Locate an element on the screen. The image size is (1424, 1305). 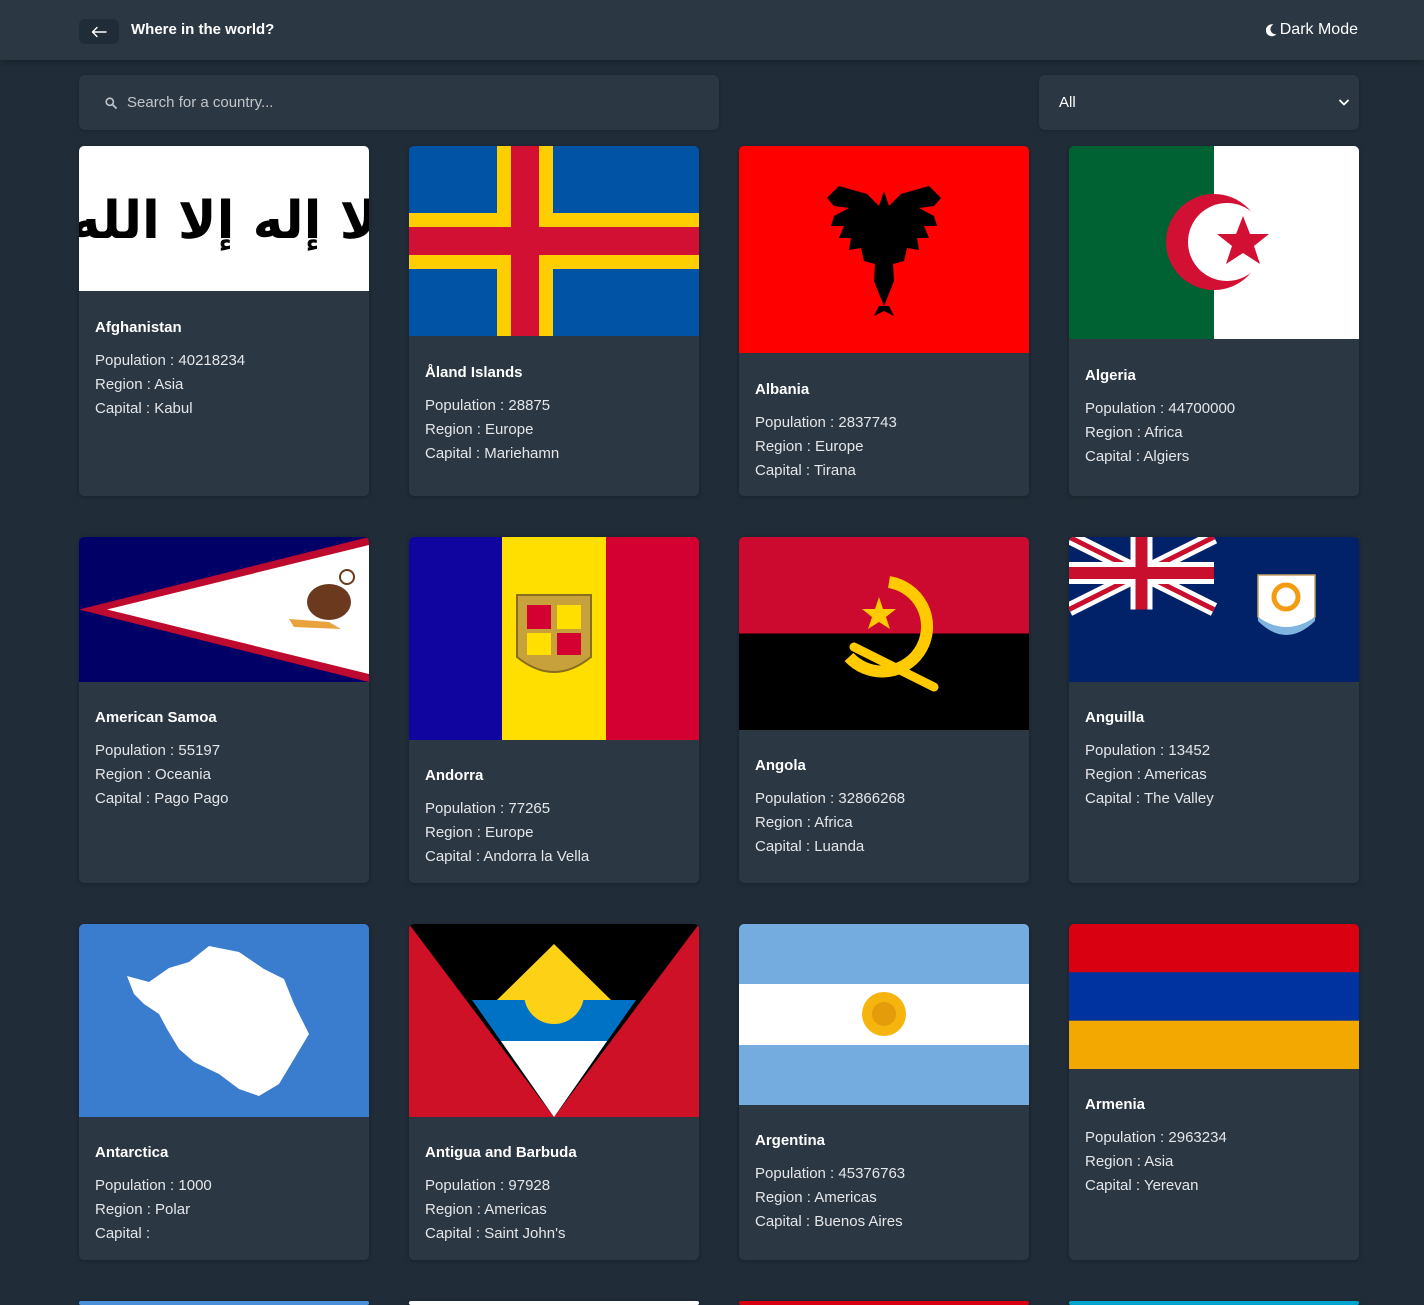
svg-text: لا إله إلا الله is located at coordinates (224, 221).